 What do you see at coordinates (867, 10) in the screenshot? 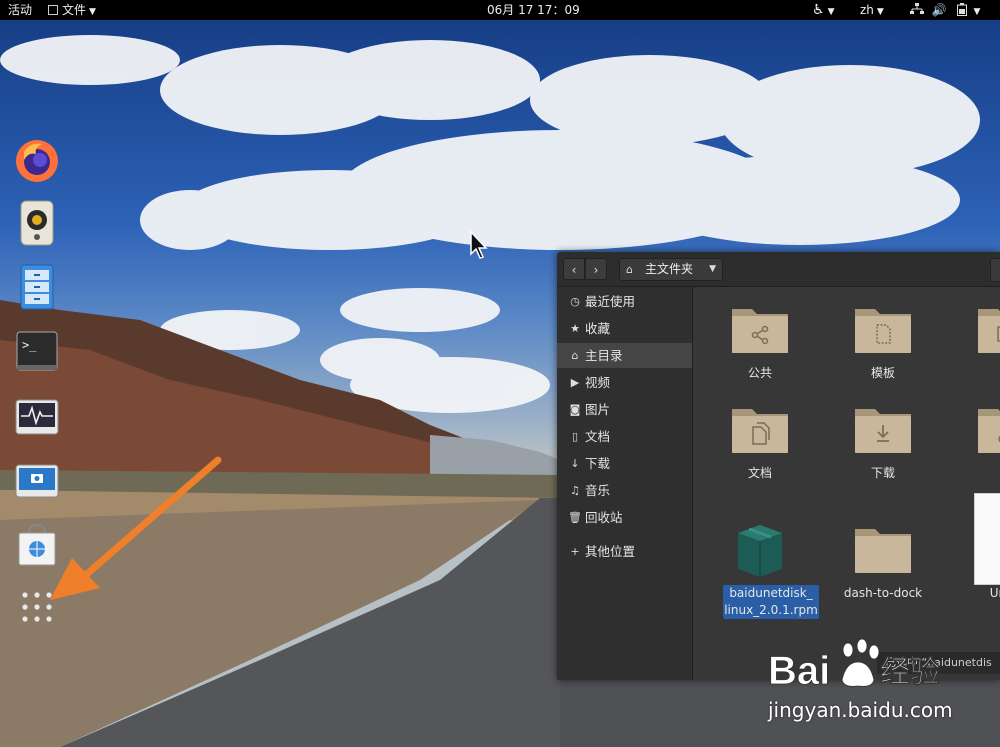
I see `language-label: zh` at bounding box center [867, 10].